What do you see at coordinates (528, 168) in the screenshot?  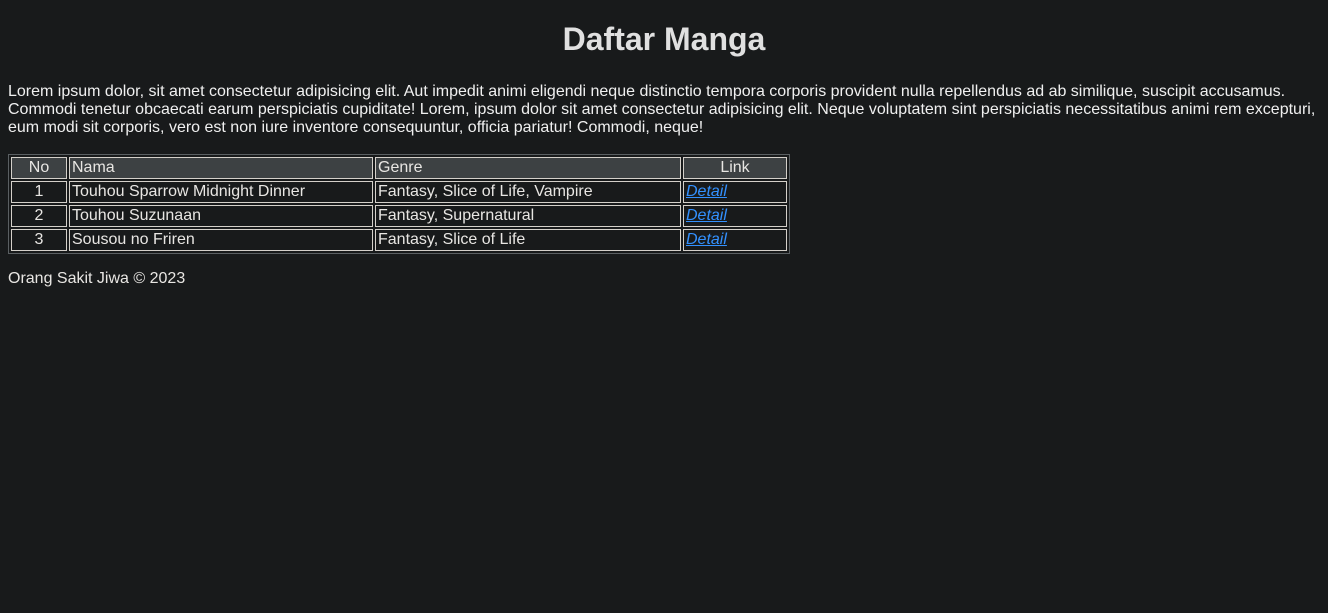 I see `column-header-genre: Genre` at bounding box center [528, 168].